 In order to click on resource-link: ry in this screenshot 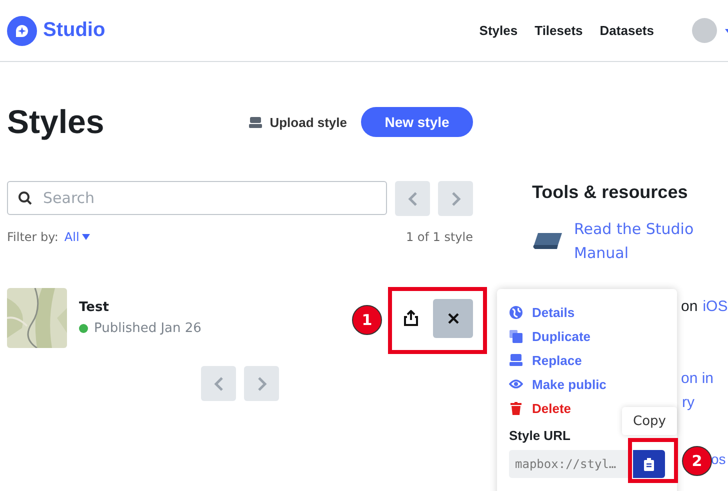, I will do `click(688, 402)`.